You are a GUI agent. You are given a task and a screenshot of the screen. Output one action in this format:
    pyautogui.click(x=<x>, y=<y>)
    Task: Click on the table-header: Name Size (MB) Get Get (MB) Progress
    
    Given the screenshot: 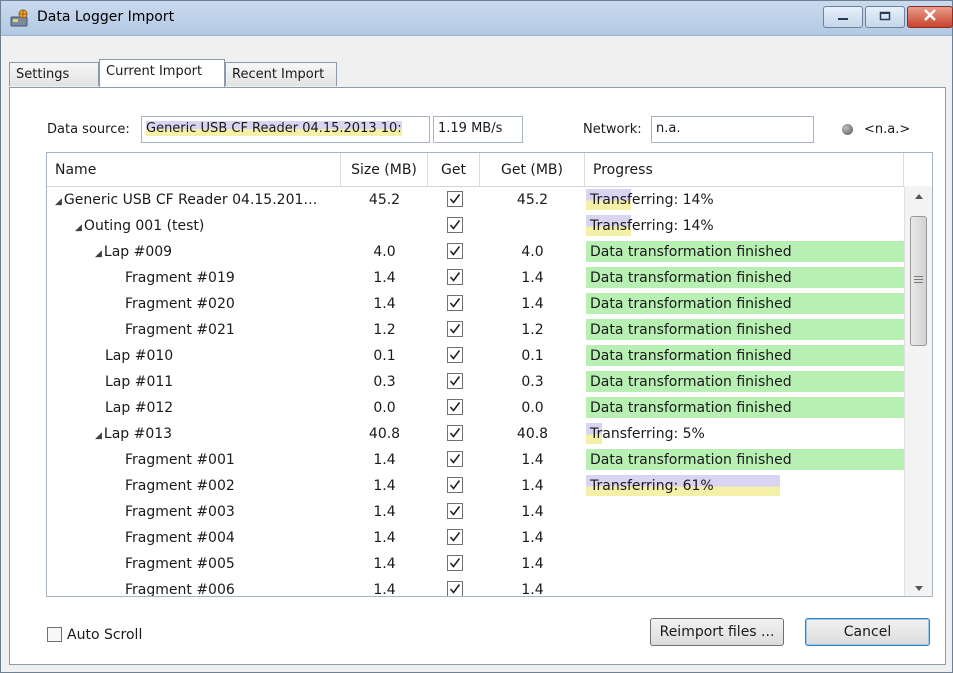 What is the action you would take?
    pyautogui.click(x=489, y=170)
    